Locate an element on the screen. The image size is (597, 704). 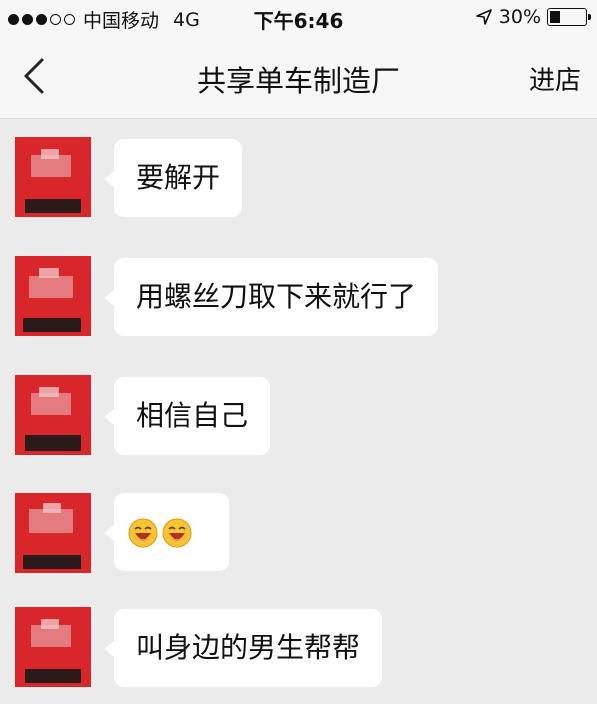
chevron-left-icon is located at coordinates (34, 76).